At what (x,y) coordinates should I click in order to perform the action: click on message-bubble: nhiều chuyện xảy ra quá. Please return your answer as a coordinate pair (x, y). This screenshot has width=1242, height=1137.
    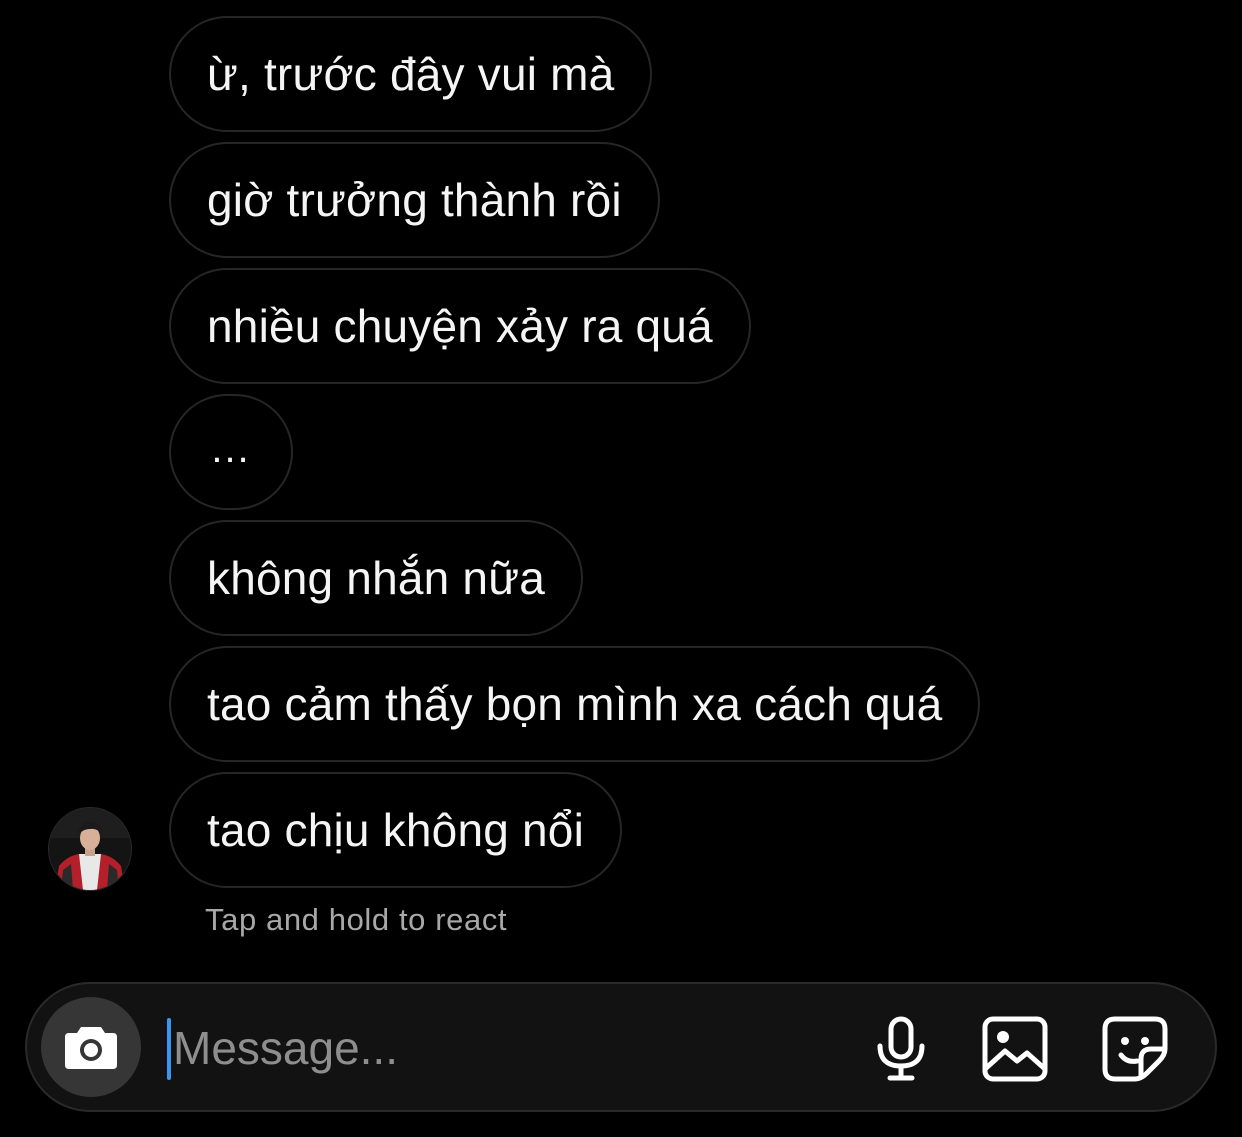
    Looking at the image, I should click on (460, 326).